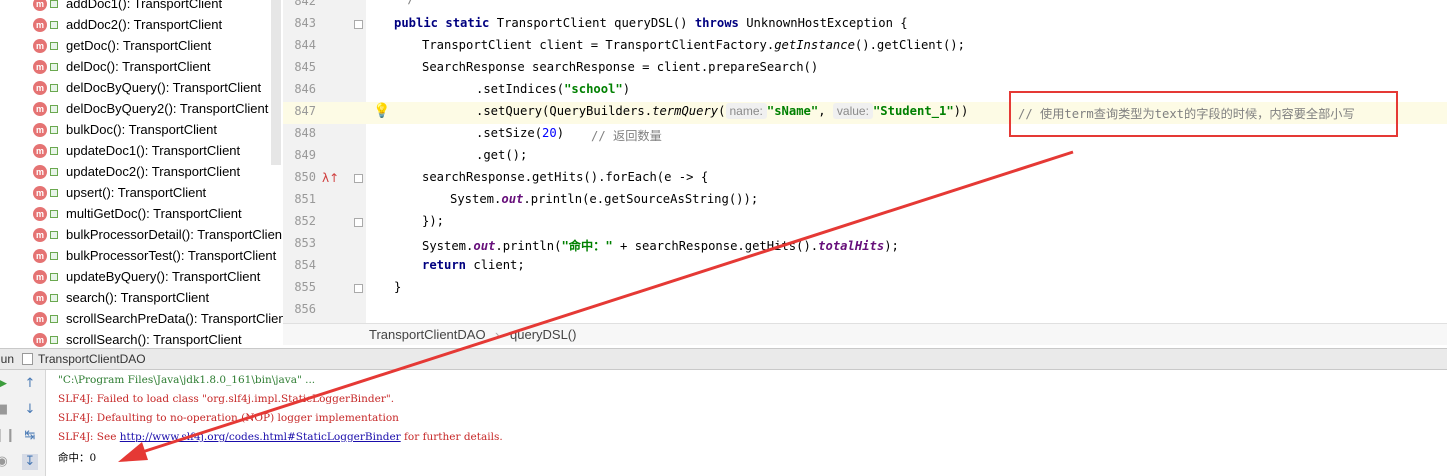  What do you see at coordinates (276, 82) in the screenshot?
I see `structure-scrollbar` at bounding box center [276, 82].